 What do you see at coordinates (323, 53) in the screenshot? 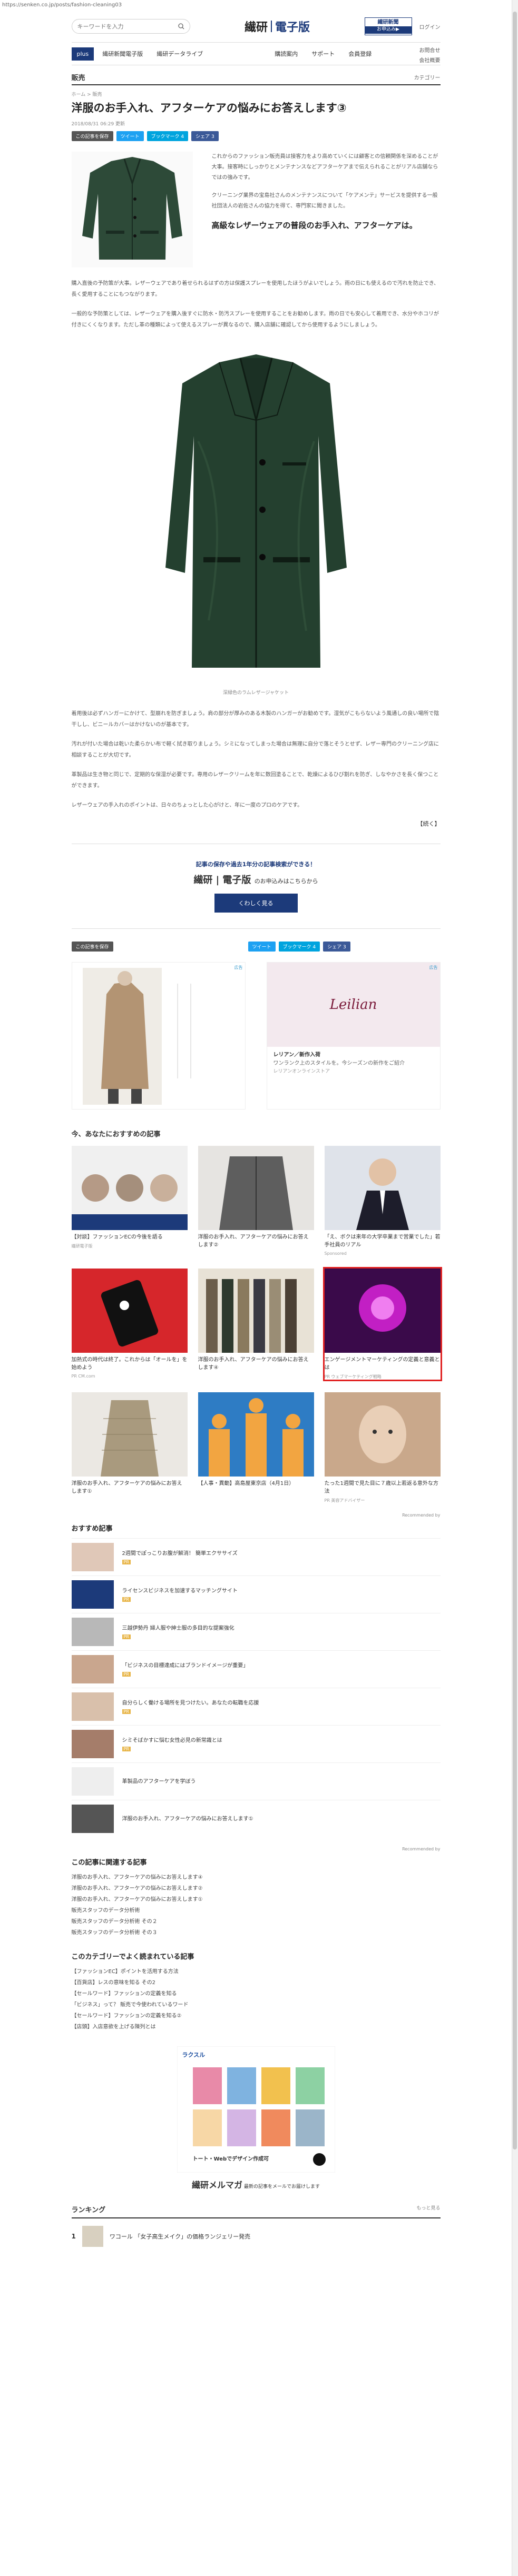
I see `nav-item-support: サポート` at bounding box center [323, 53].